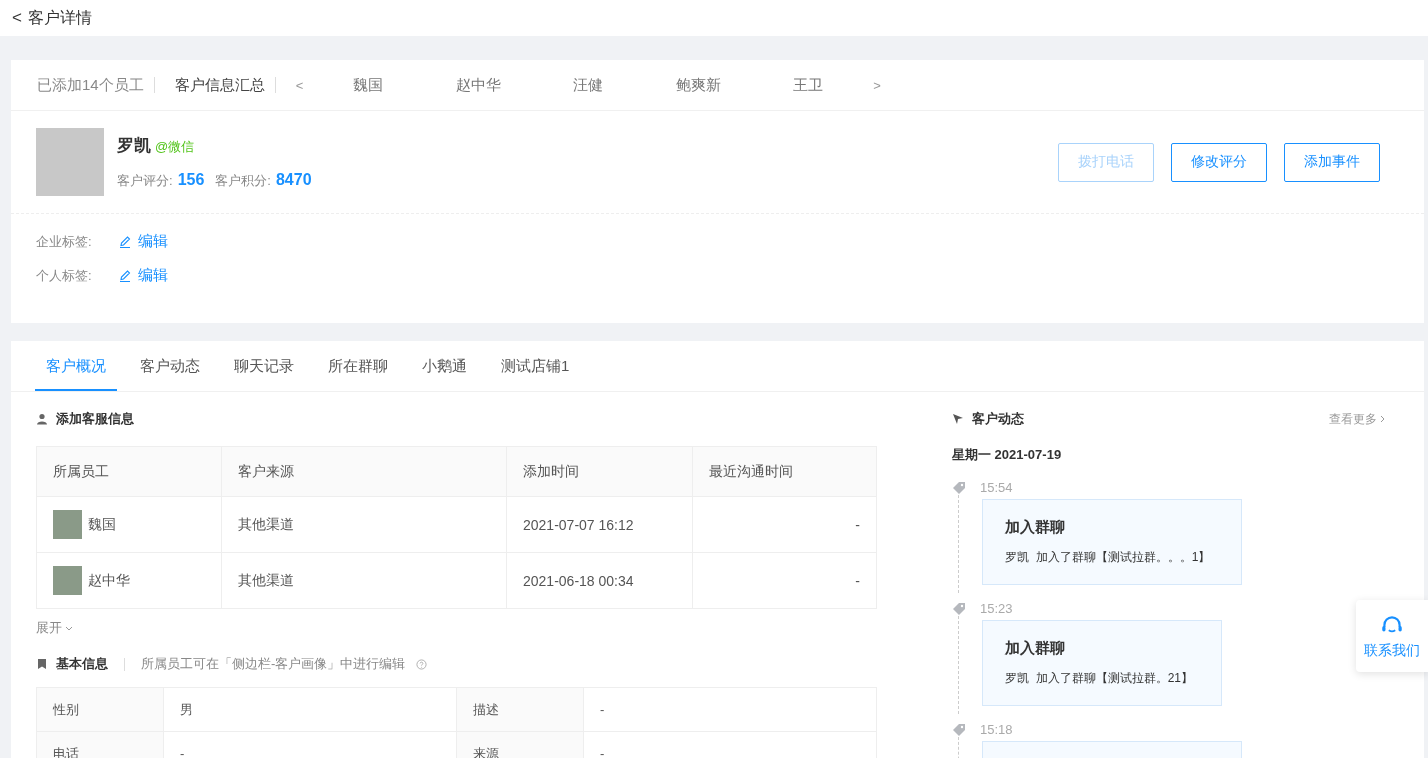  I want to click on tab: 测试店铺1, so click(535, 366).